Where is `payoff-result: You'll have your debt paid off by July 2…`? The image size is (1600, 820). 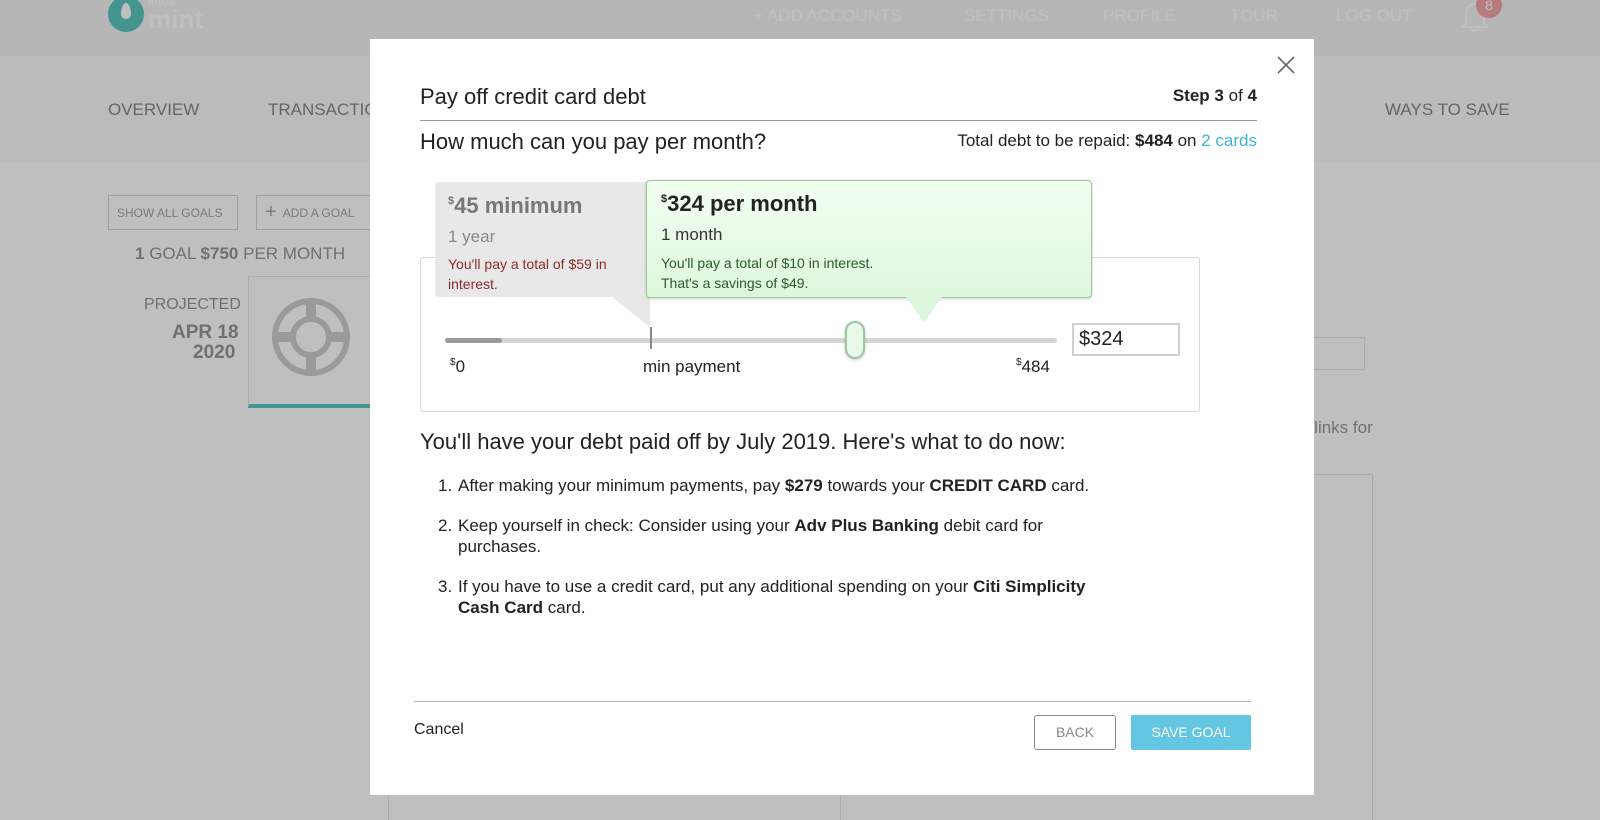 payoff-result: You'll have your debt paid off by July 2… is located at coordinates (743, 441).